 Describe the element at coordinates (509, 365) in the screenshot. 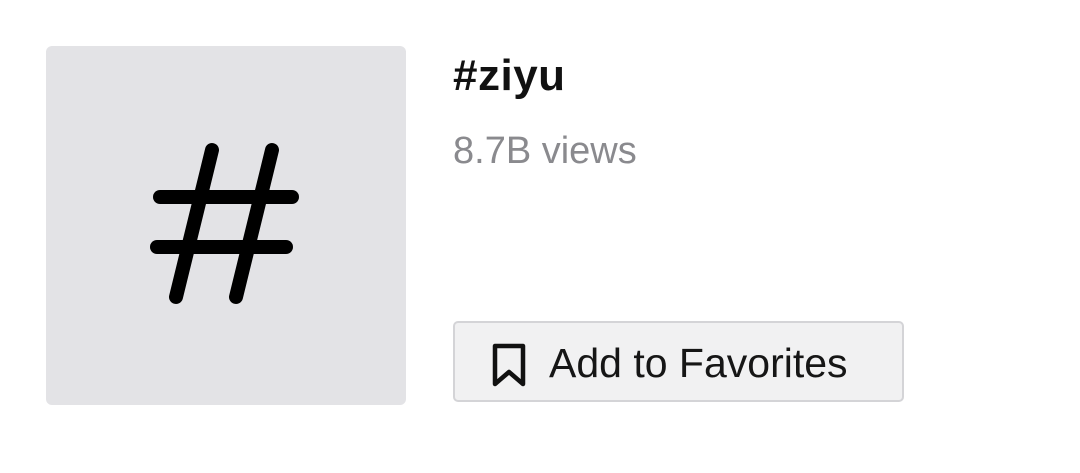

I see `bookmark-icon` at that location.